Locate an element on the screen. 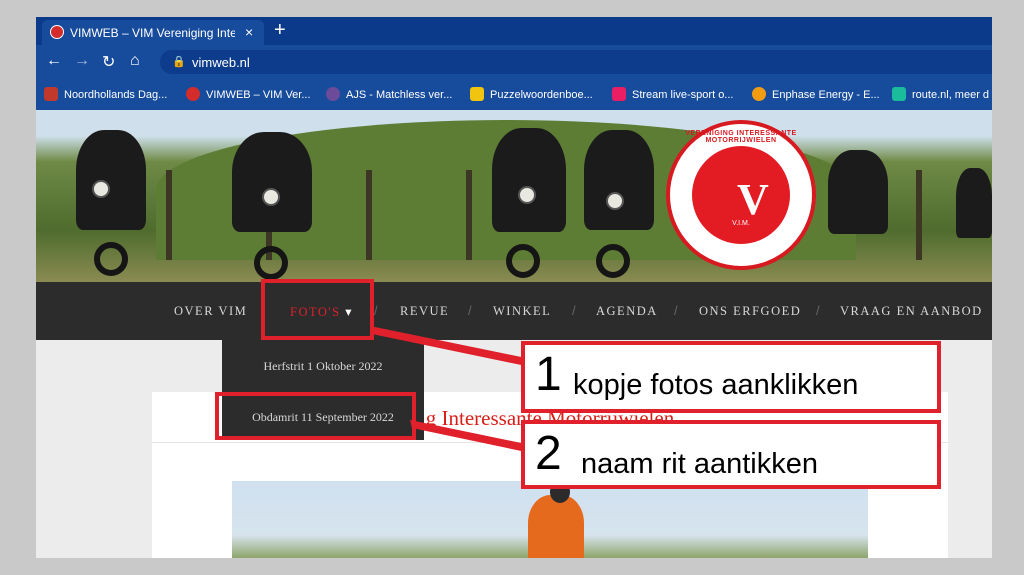 The height and width of the screenshot is (575, 1024). annotation-text: naam rit aantikken is located at coordinates (699, 464).